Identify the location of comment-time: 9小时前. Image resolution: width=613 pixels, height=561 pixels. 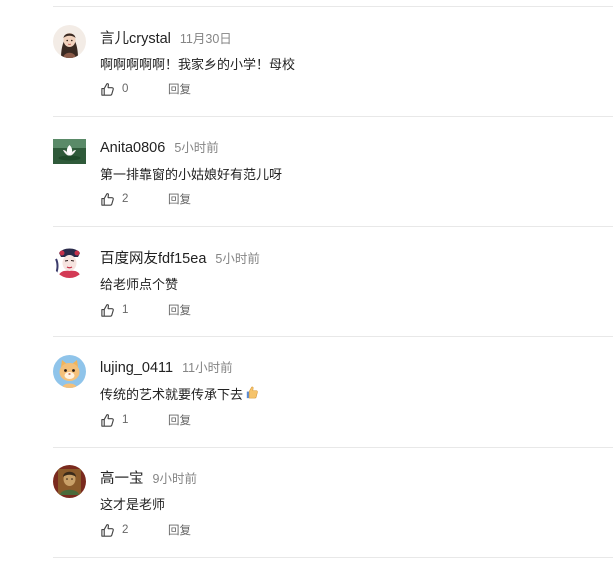
(174, 479).